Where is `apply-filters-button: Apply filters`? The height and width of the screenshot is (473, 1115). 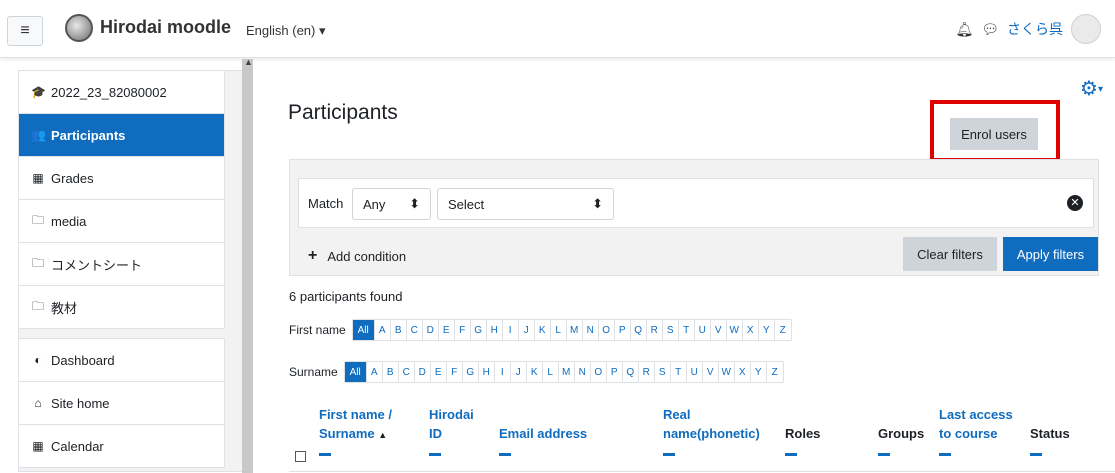 apply-filters-button: Apply filters is located at coordinates (1050, 254).